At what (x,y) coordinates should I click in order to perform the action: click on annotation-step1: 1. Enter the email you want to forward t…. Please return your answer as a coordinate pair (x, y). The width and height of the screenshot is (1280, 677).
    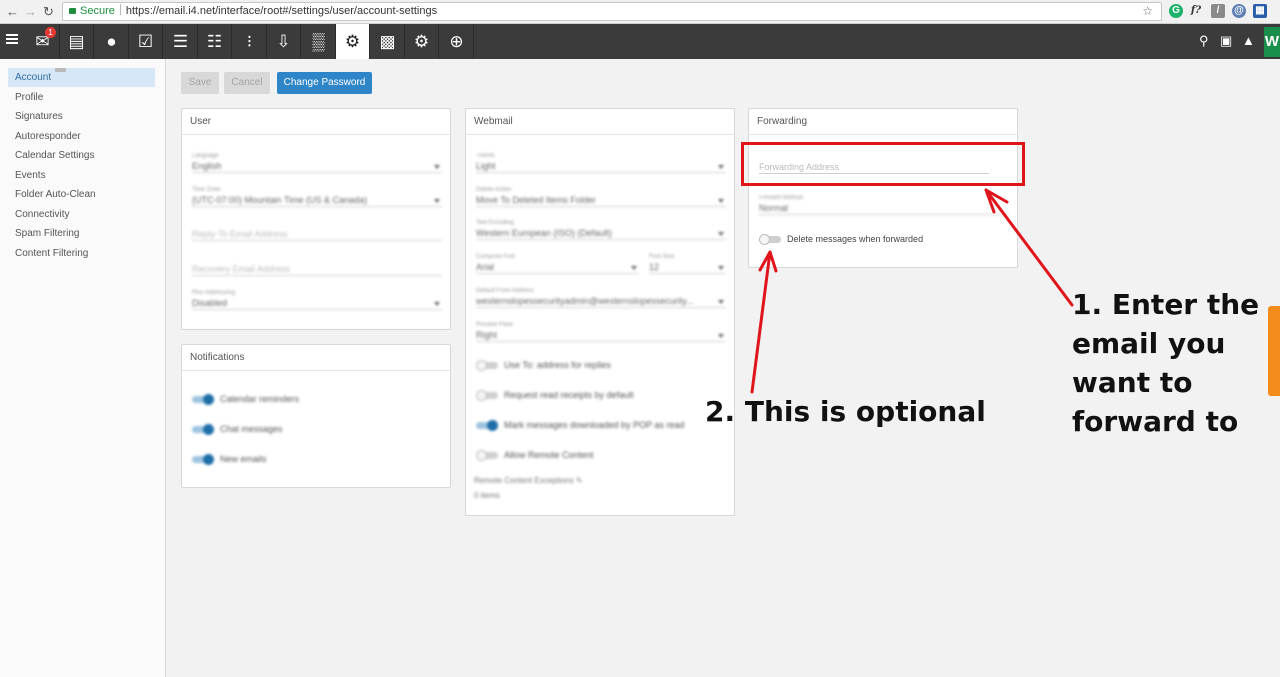
    Looking at the image, I should click on (1166, 363).